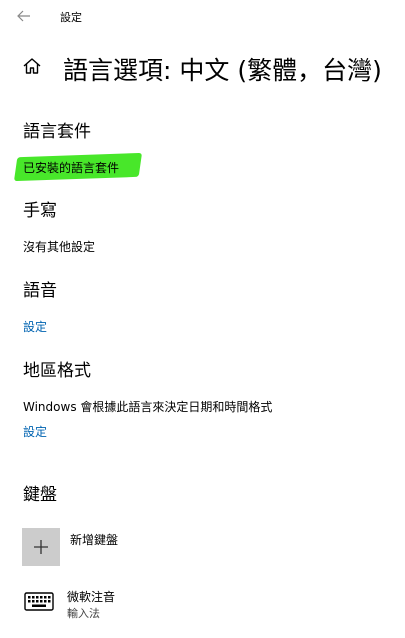  I want to click on keyboard-icon, so click(40, 602).